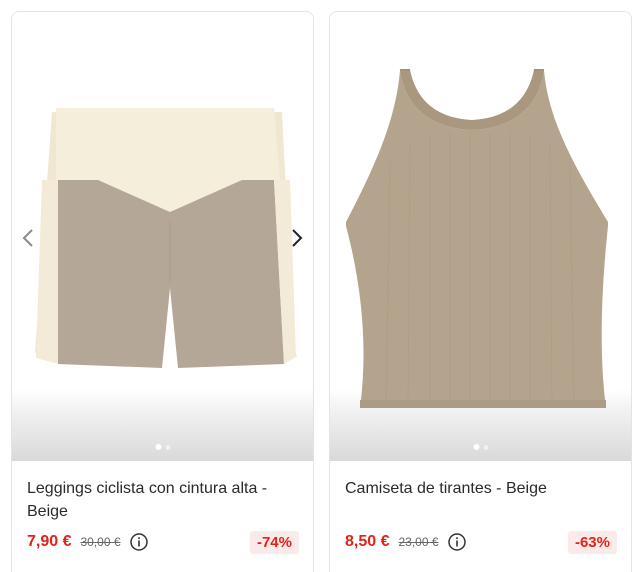  Describe the element at coordinates (163, 542) in the screenshot. I see `price-row: 7,90 € 30,00 € -74%` at that location.